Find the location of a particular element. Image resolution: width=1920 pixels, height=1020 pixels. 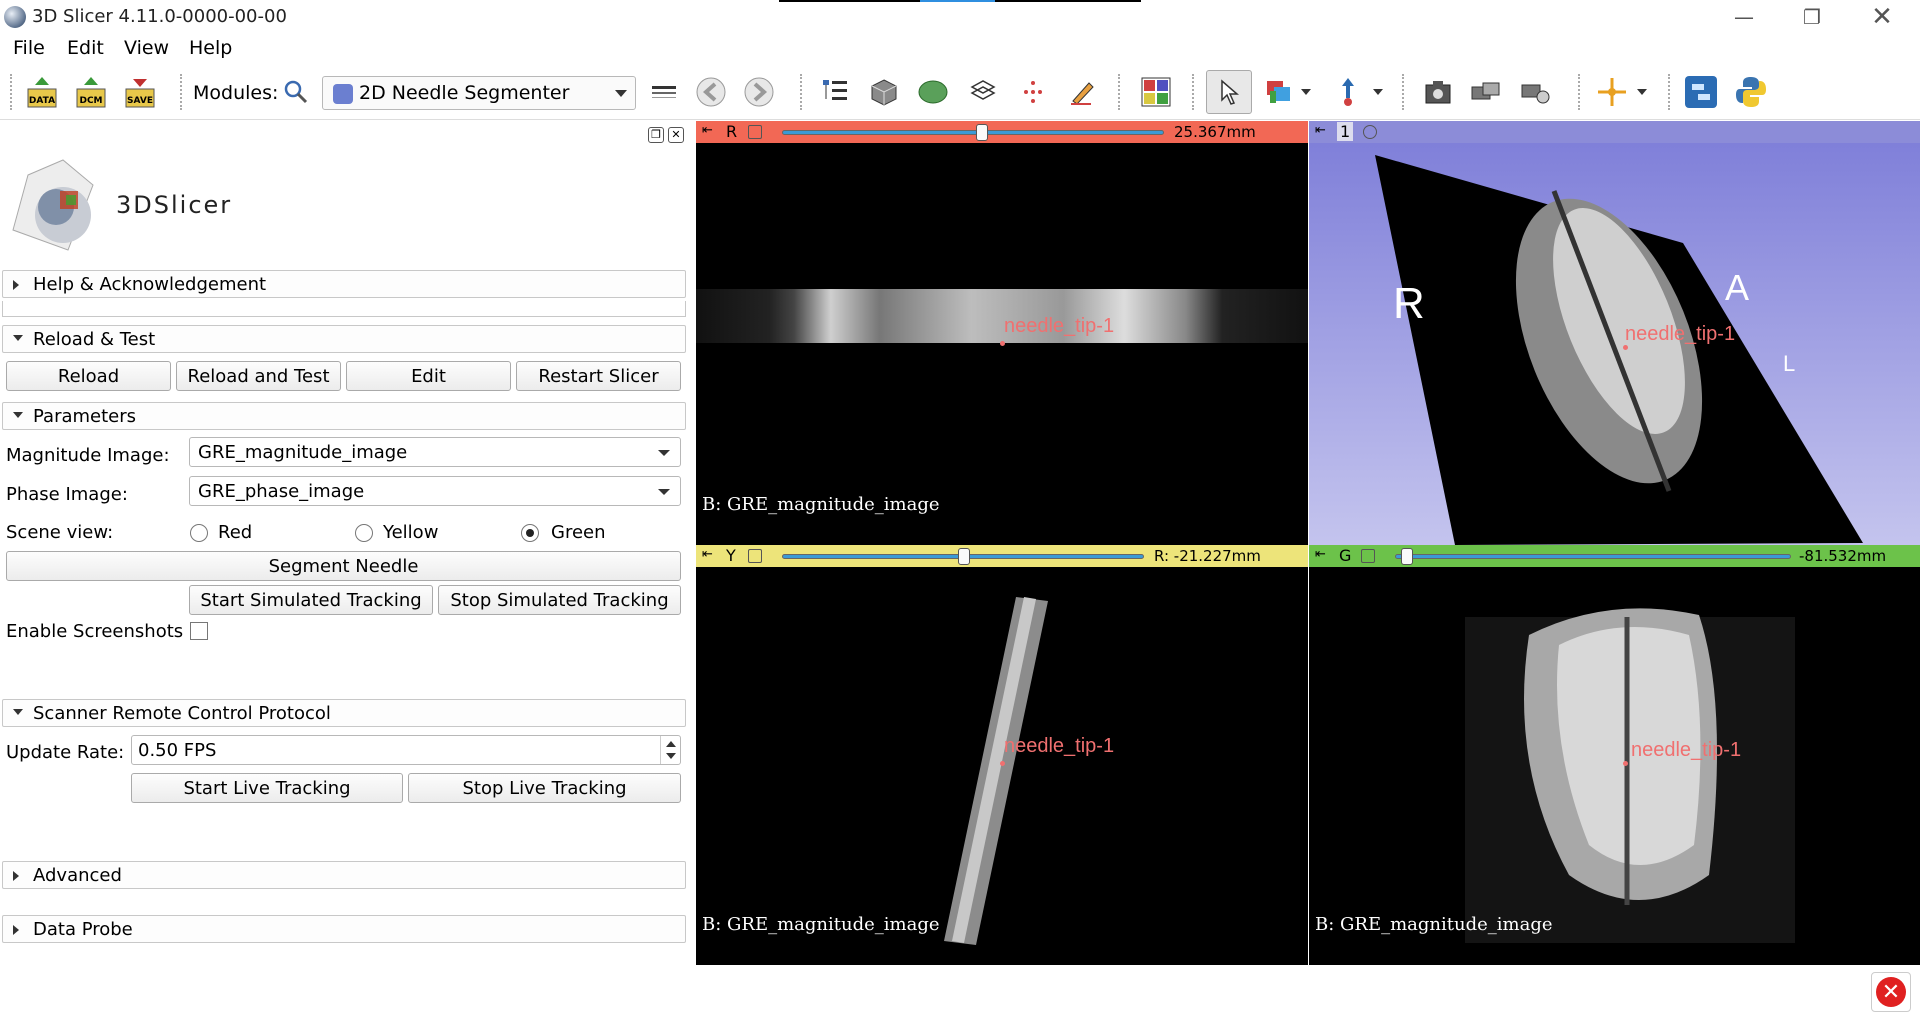

scene-restore-button is located at coordinates (1536, 92).